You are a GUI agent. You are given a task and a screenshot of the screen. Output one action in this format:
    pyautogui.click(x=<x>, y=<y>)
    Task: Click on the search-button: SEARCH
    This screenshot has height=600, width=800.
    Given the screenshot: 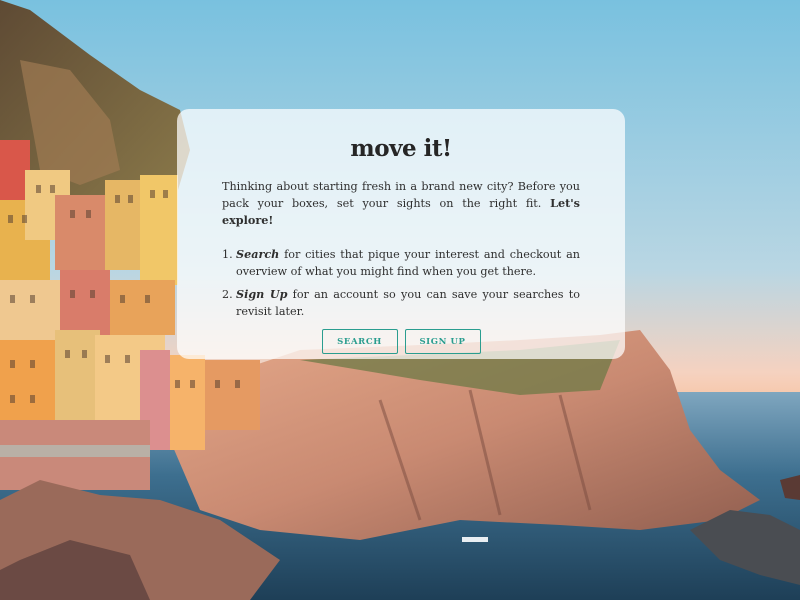 What is the action you would take?
    pyautogui.click(x=359, y=341)
    